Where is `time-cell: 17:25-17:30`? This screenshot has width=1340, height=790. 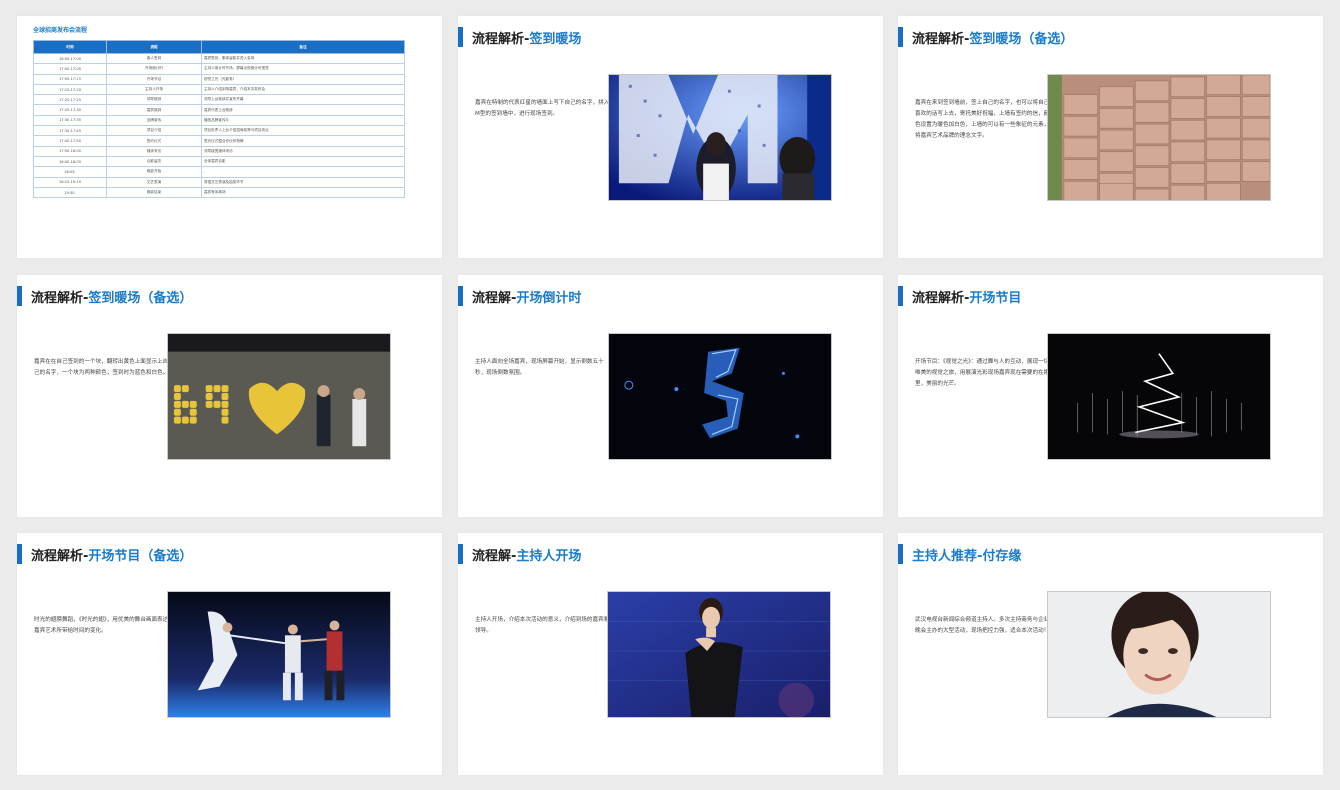
time-cell: 17:25-17:30 is located at coordinates (70, 110).